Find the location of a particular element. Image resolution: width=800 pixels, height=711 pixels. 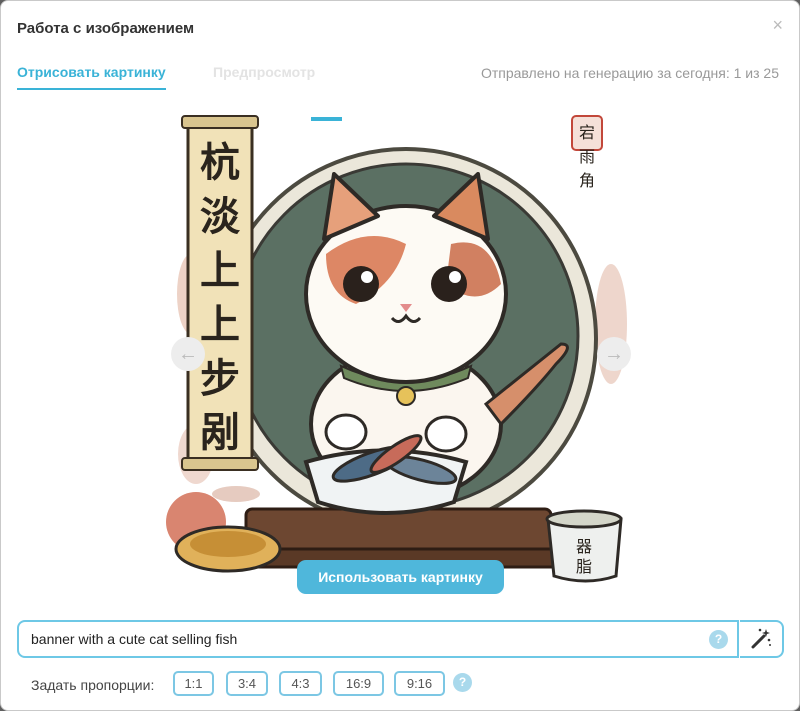

ratio-help-icon: ? is located at coordinates (462, 682).